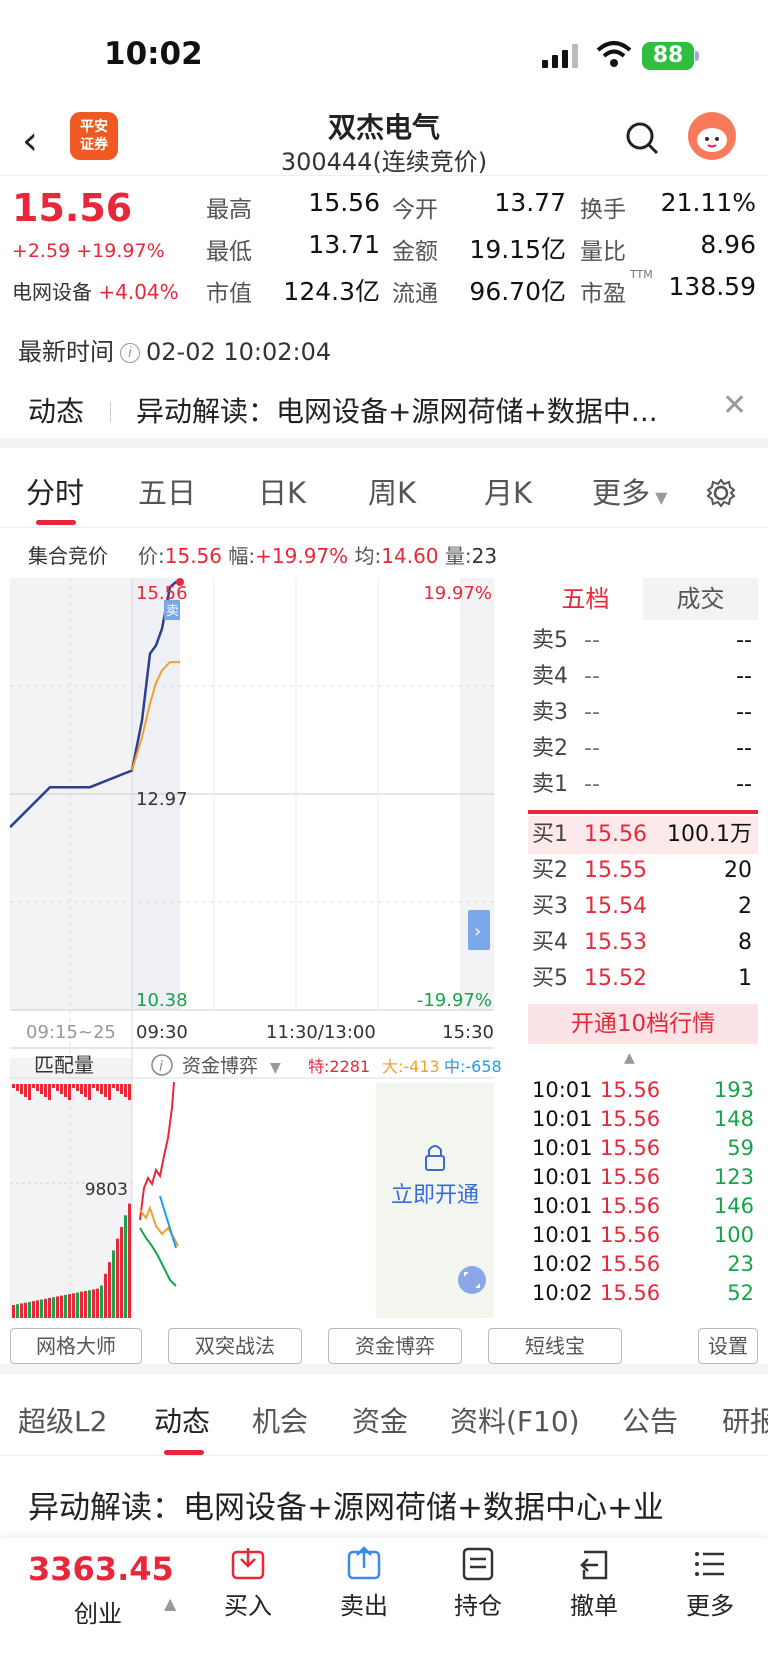 The height and width of the screenshot is (1669, 768). I want to click on bid-row: 买1 15.56 100.1万, so click(643, 835).